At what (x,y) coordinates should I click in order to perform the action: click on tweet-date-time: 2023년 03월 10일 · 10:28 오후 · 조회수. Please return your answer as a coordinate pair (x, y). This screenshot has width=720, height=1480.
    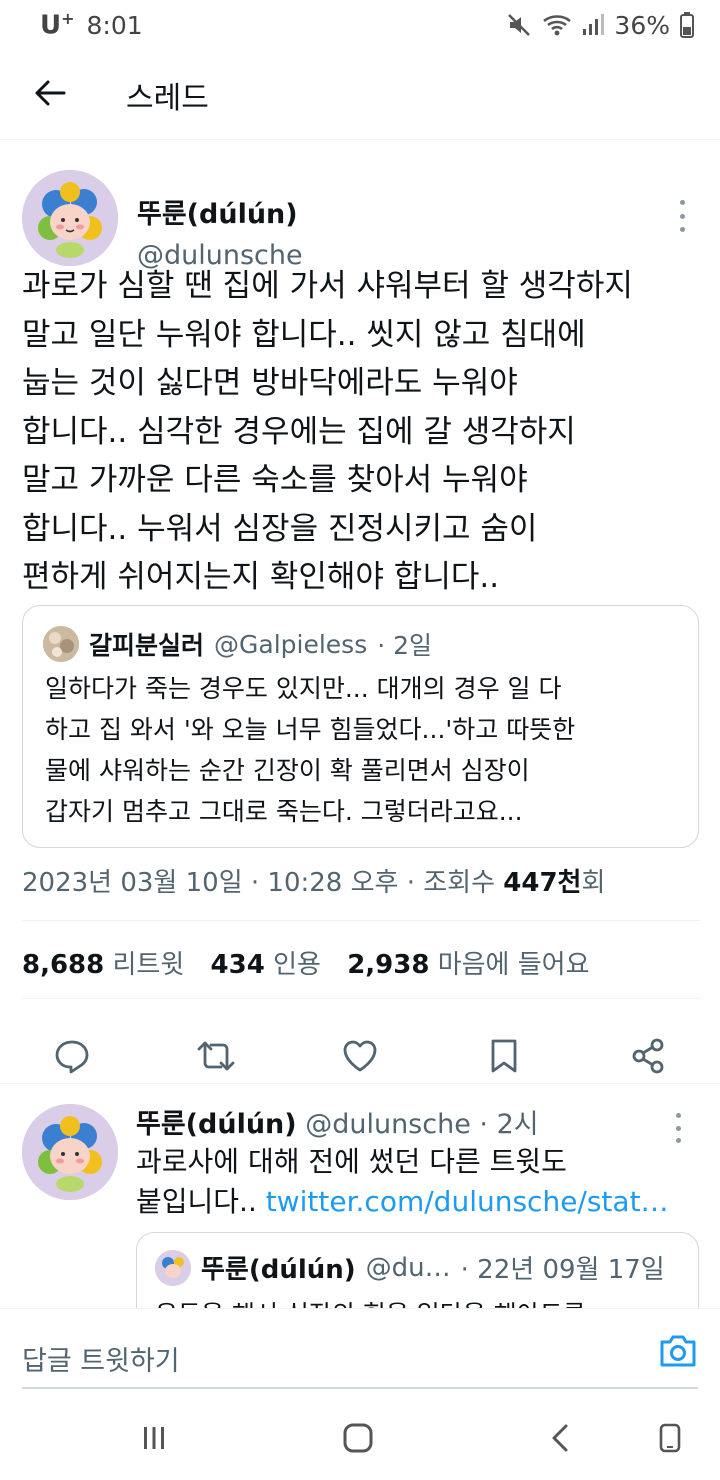
    Looking at the image, I should click on (263, 883).